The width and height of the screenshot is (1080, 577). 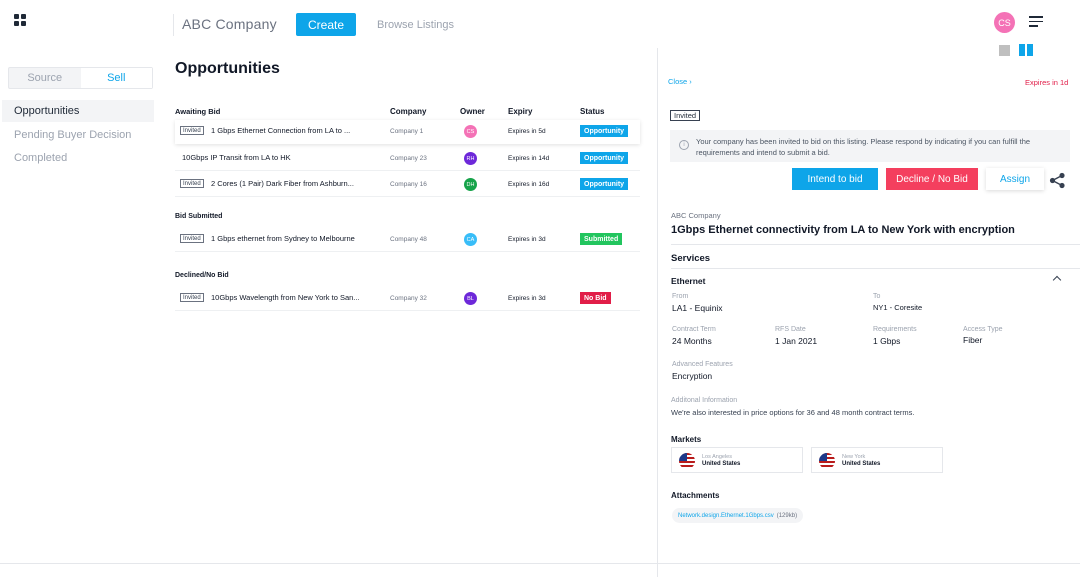 I want to click on status-badge: Submitted, so click(x=601, y=239).